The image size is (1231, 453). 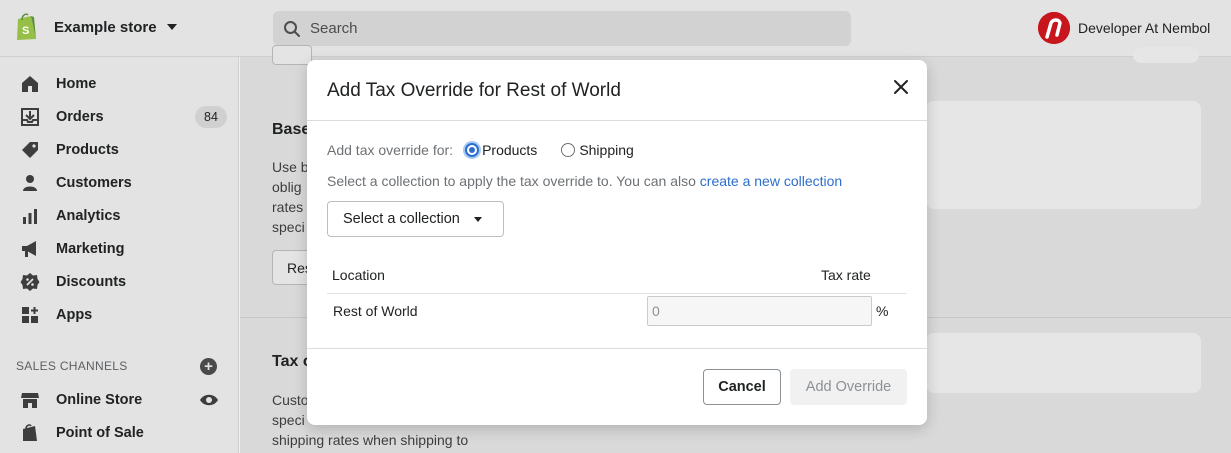 I want to click on close-icon, so click(x=901, y=87).